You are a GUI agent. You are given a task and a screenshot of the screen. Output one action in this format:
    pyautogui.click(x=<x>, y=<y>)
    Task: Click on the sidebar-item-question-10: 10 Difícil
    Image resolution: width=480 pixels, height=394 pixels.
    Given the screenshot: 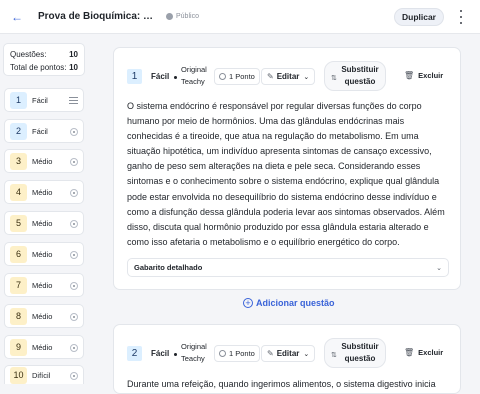 What is the action you would take?
    pyautogui.click(x=44, y=374)
    